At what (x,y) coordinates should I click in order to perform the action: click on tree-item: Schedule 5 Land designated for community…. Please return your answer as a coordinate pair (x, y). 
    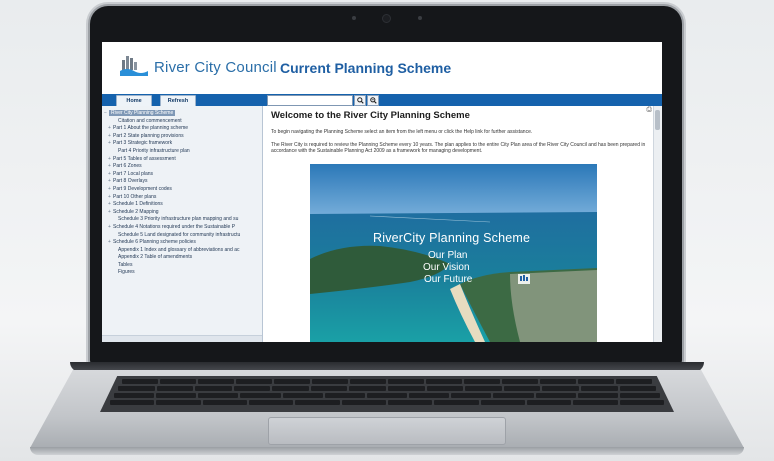
    Looking at the image, I should click on (182, 236).